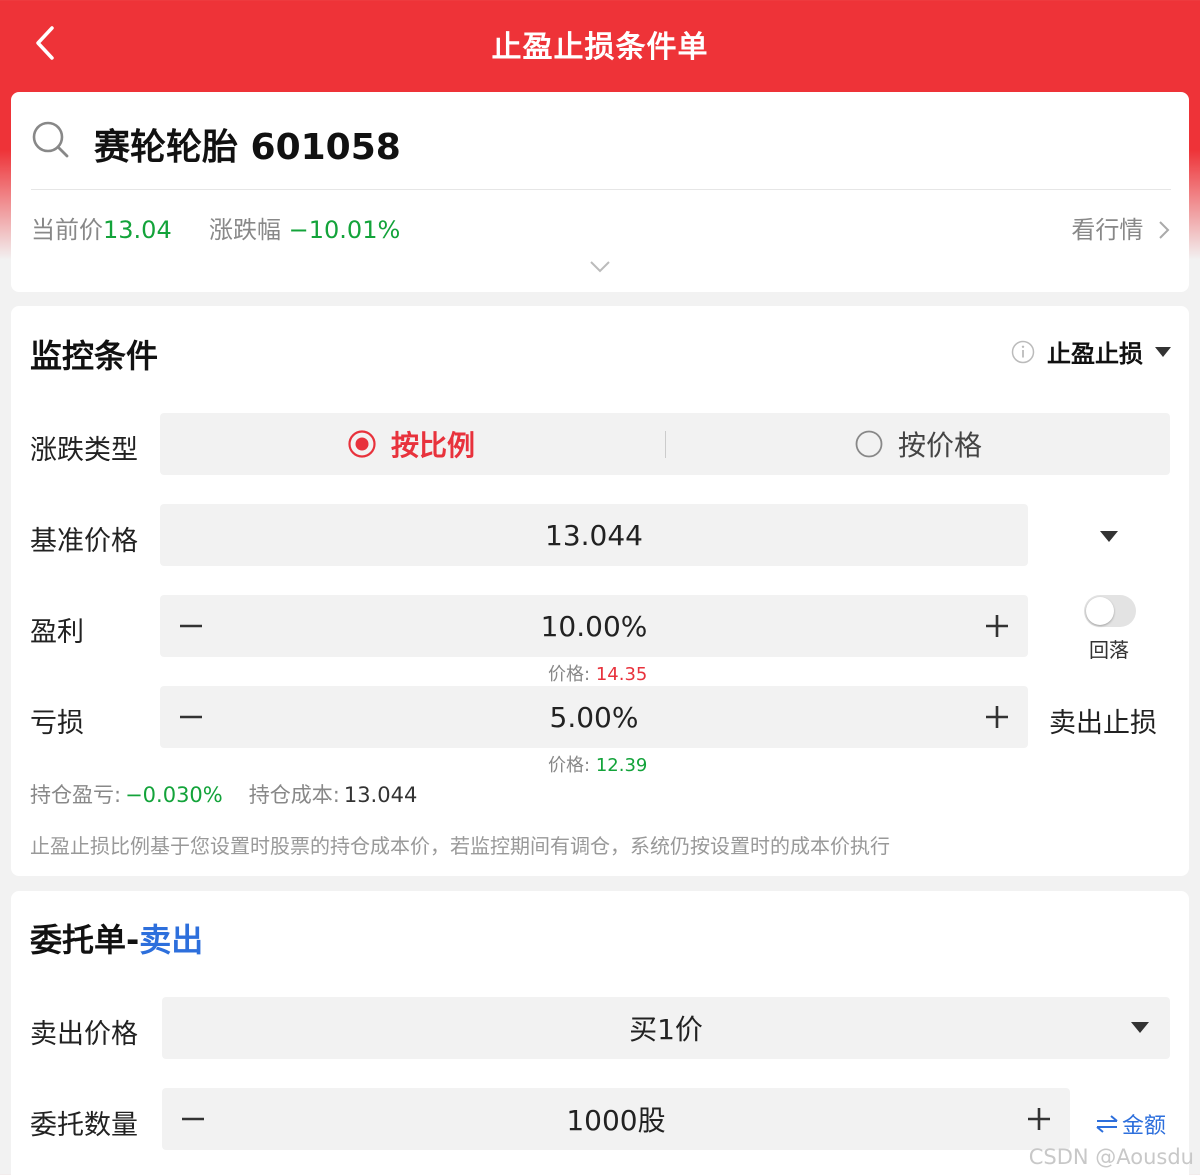 The width and height of the screenshot is (1200, 1175). I want to click on type-segmented-control: 按比例 按价格, so click(665, 444).